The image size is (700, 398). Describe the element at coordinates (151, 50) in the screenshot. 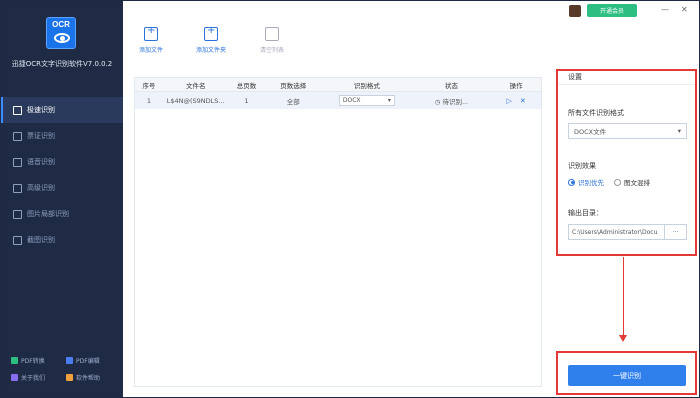

I see `add-file-label: 添加文件` at that location.